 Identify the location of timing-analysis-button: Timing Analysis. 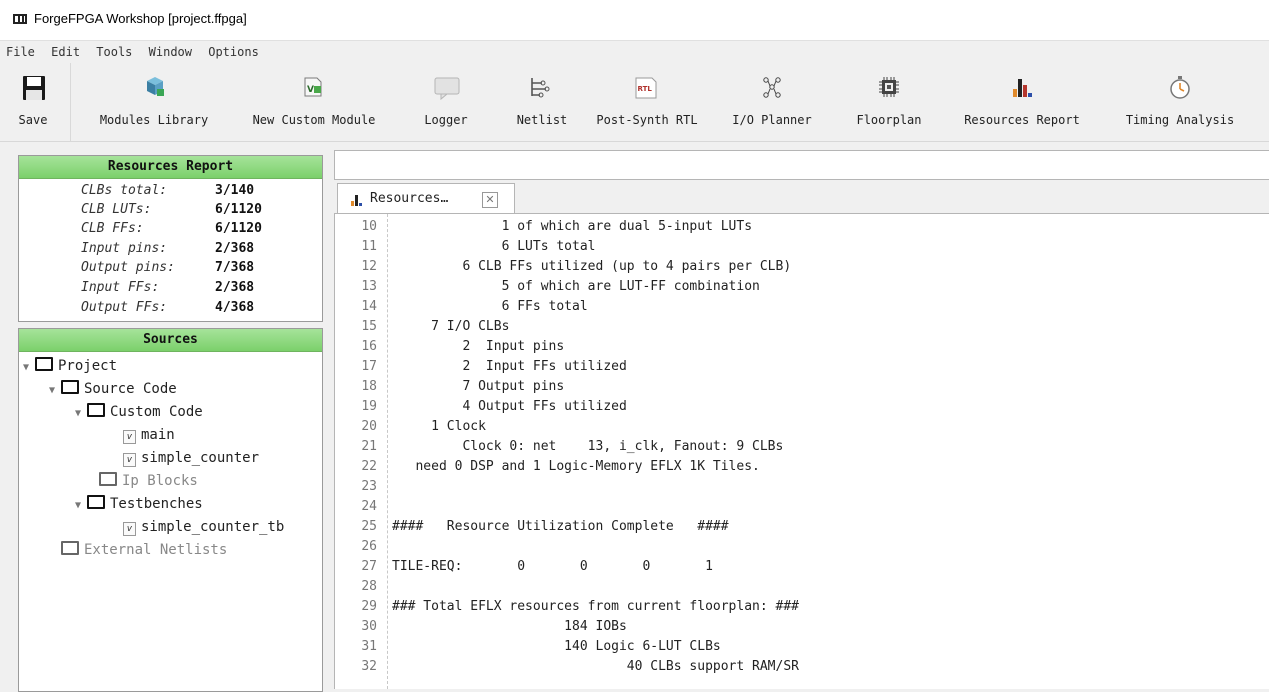
(1180, 101).